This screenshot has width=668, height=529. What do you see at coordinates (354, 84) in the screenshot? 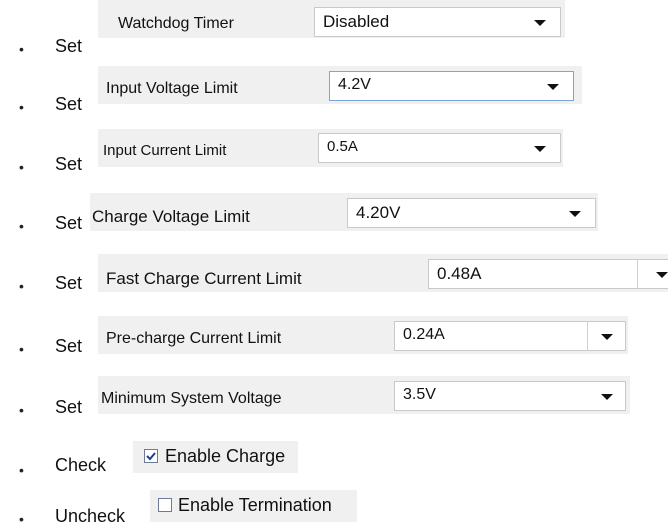
I see `input-voltage-limit-value: 4.2V` at bounding box center [354, 84].